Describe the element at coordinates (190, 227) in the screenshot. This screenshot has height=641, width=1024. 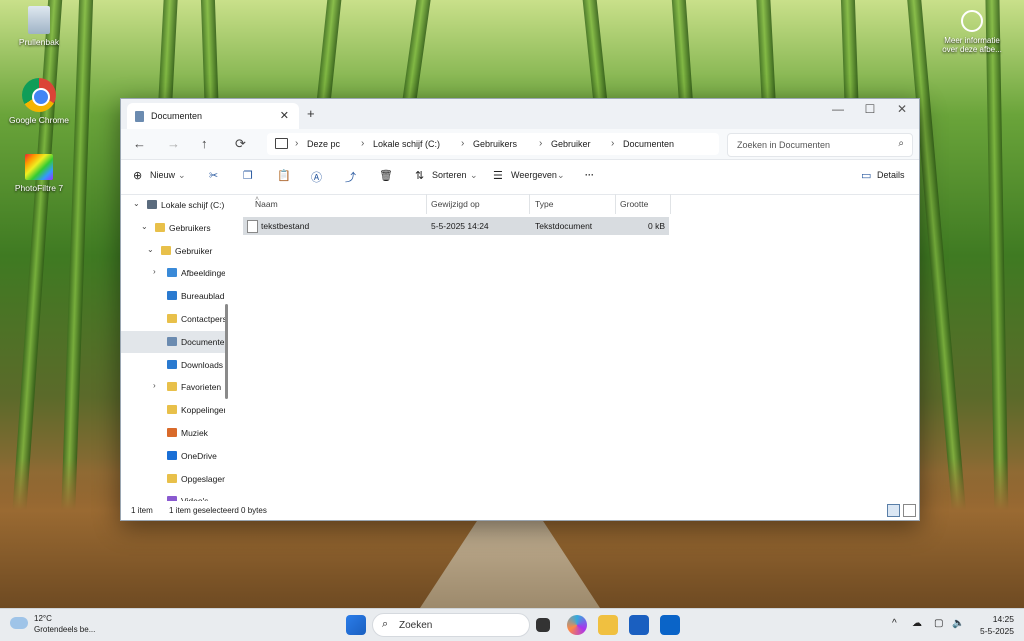
I see `sidebar-item-label: Gebruikers` at that location.